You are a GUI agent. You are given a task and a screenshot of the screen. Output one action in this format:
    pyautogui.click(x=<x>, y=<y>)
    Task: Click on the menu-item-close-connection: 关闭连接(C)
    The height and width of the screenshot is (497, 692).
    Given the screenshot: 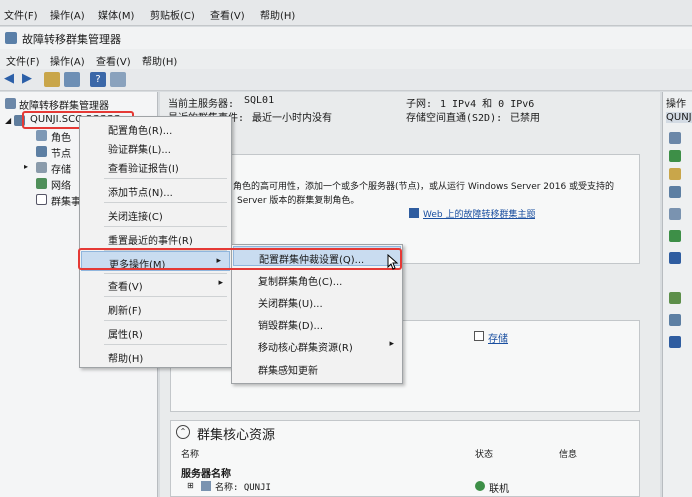 What is the action you would take?
    pyautogui.click(x=155, y=214)
    